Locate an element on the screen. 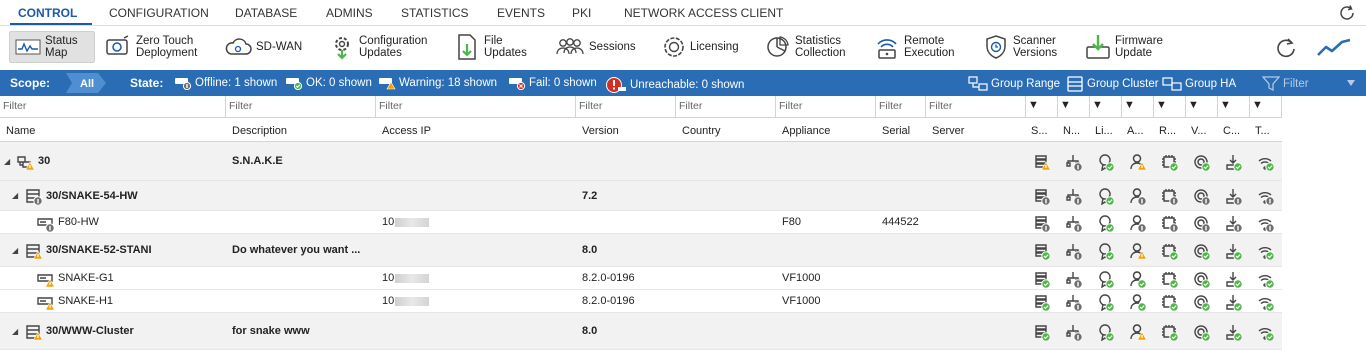 The image size is (1366, 350). table-row: SNAKE-H1 10 8.2.0-0196 VF1000 is located at coordinates (641, 301).